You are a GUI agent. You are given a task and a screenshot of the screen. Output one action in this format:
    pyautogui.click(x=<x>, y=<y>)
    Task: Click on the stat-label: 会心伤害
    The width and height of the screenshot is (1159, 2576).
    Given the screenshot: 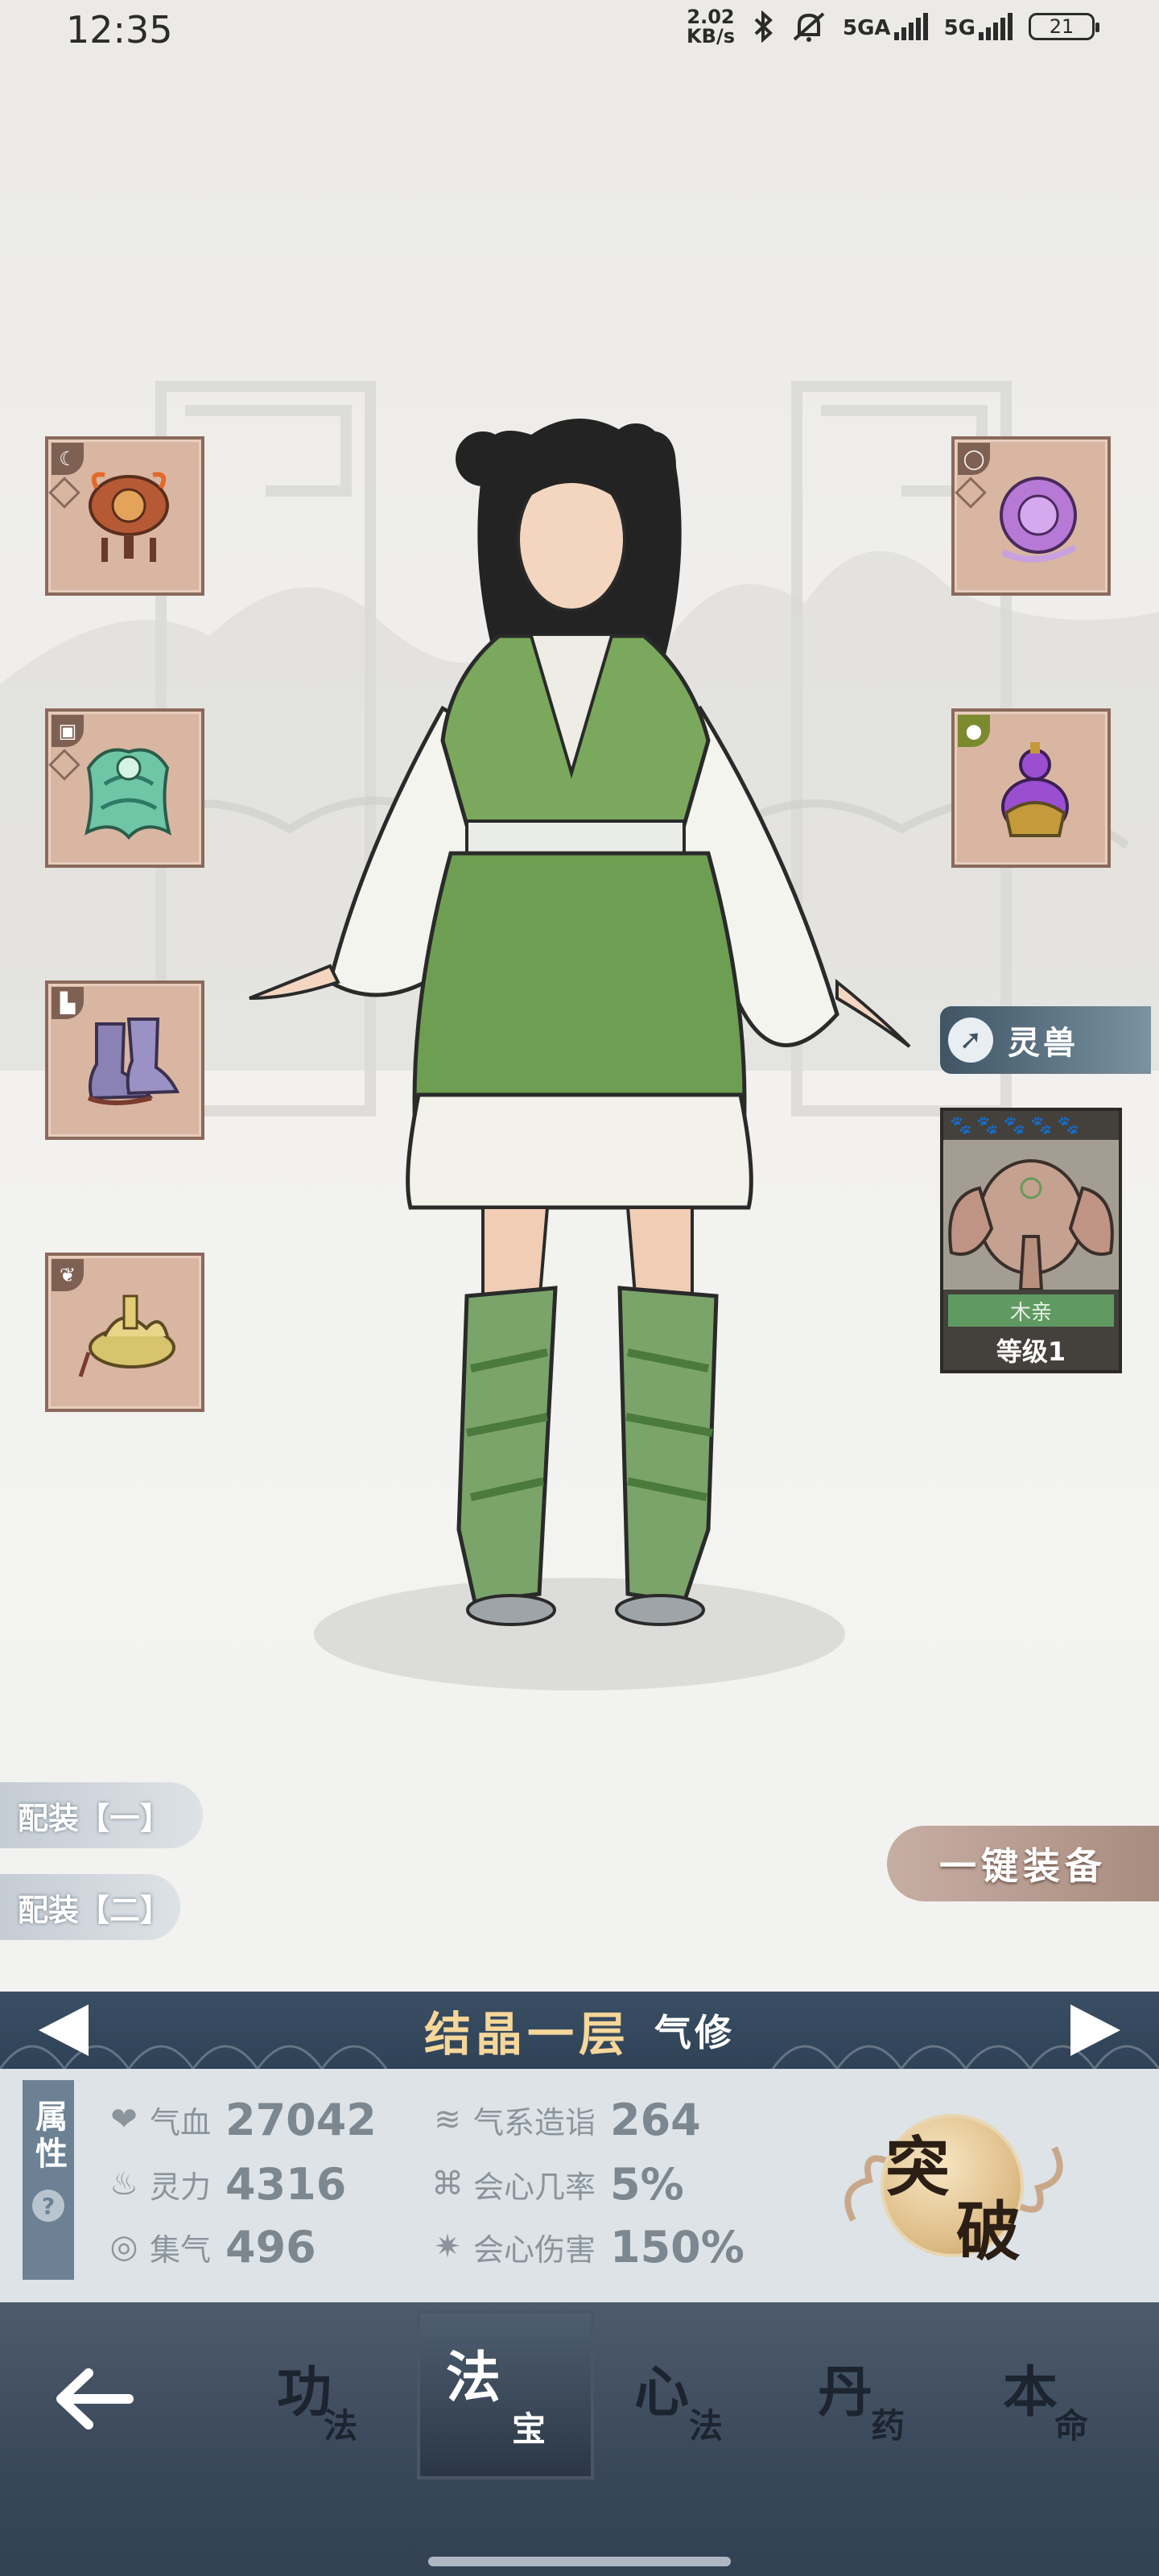 What is the action you would take?
    pyautogui.click(x=534, y=2249)
    